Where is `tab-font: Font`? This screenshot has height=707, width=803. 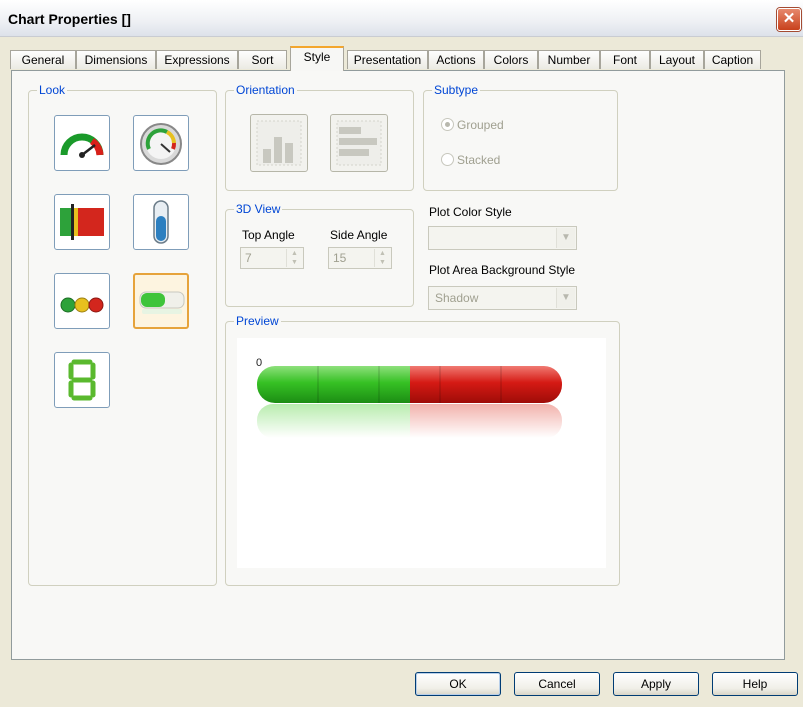
tab-font: Font is located at coordinates (625, 59).